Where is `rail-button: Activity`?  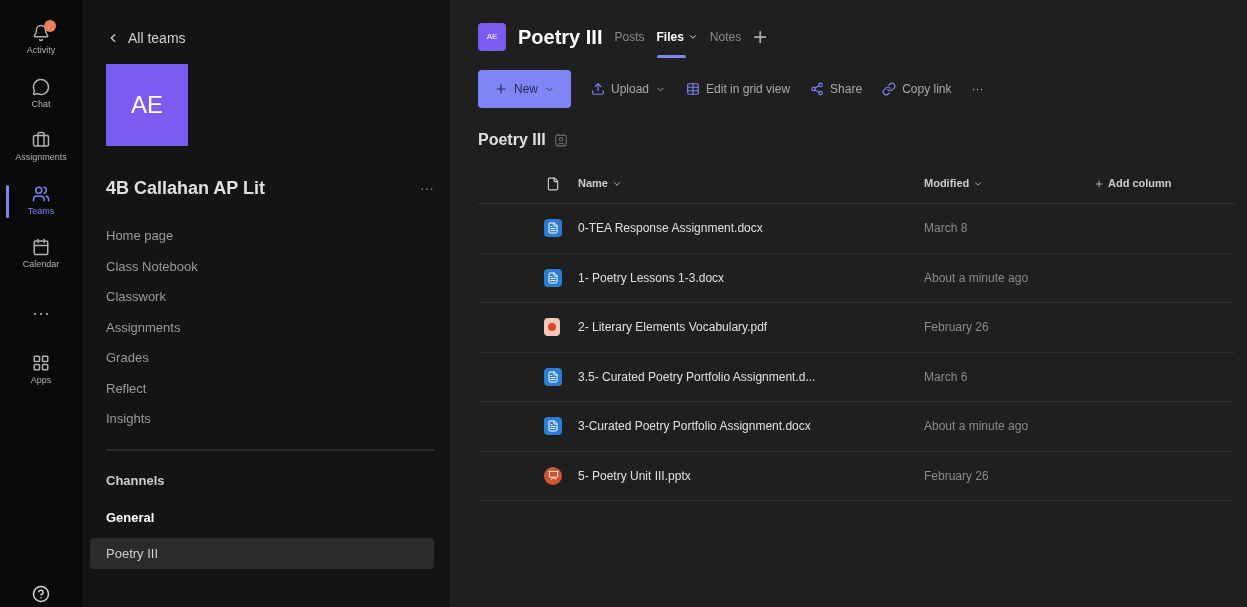
rail-button: Activity is located at coordinates (41, 41).